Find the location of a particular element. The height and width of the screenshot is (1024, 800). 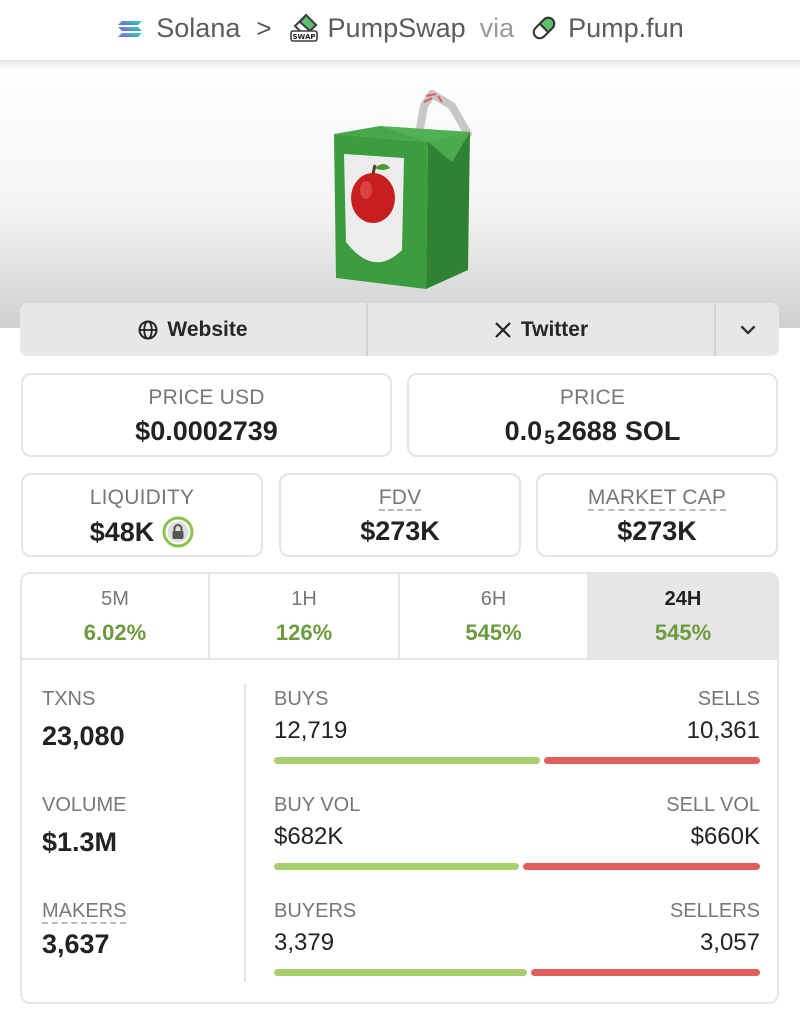

solana-icon is located at coordinates (130, 29).